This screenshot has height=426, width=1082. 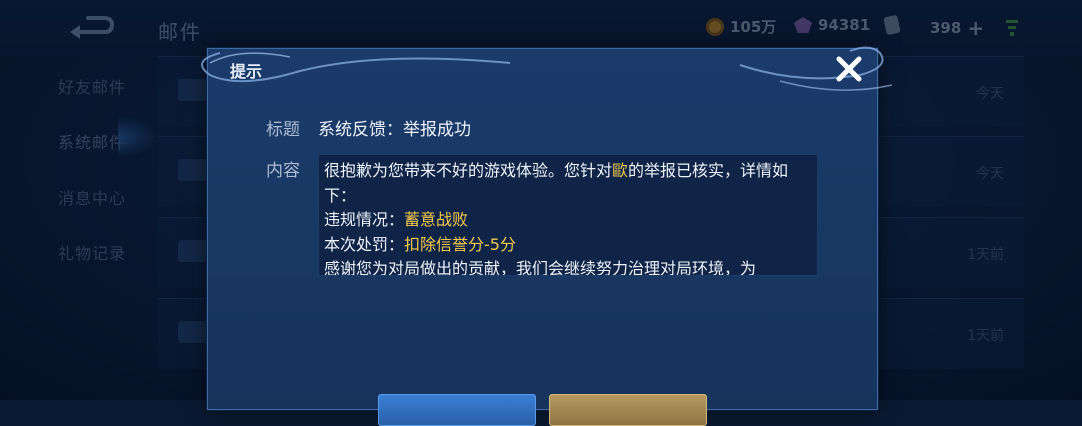 What do you see at coordinates (364, 244) in the screenshot?
I see `penalty-label: 本次处罚：` at bounding box center [364, 244].